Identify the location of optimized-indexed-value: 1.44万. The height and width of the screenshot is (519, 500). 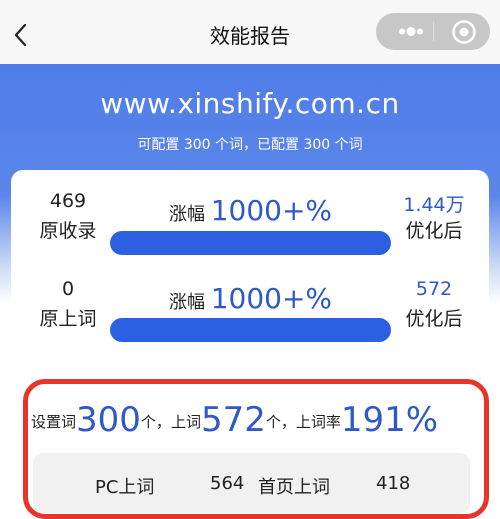
(434, 205).